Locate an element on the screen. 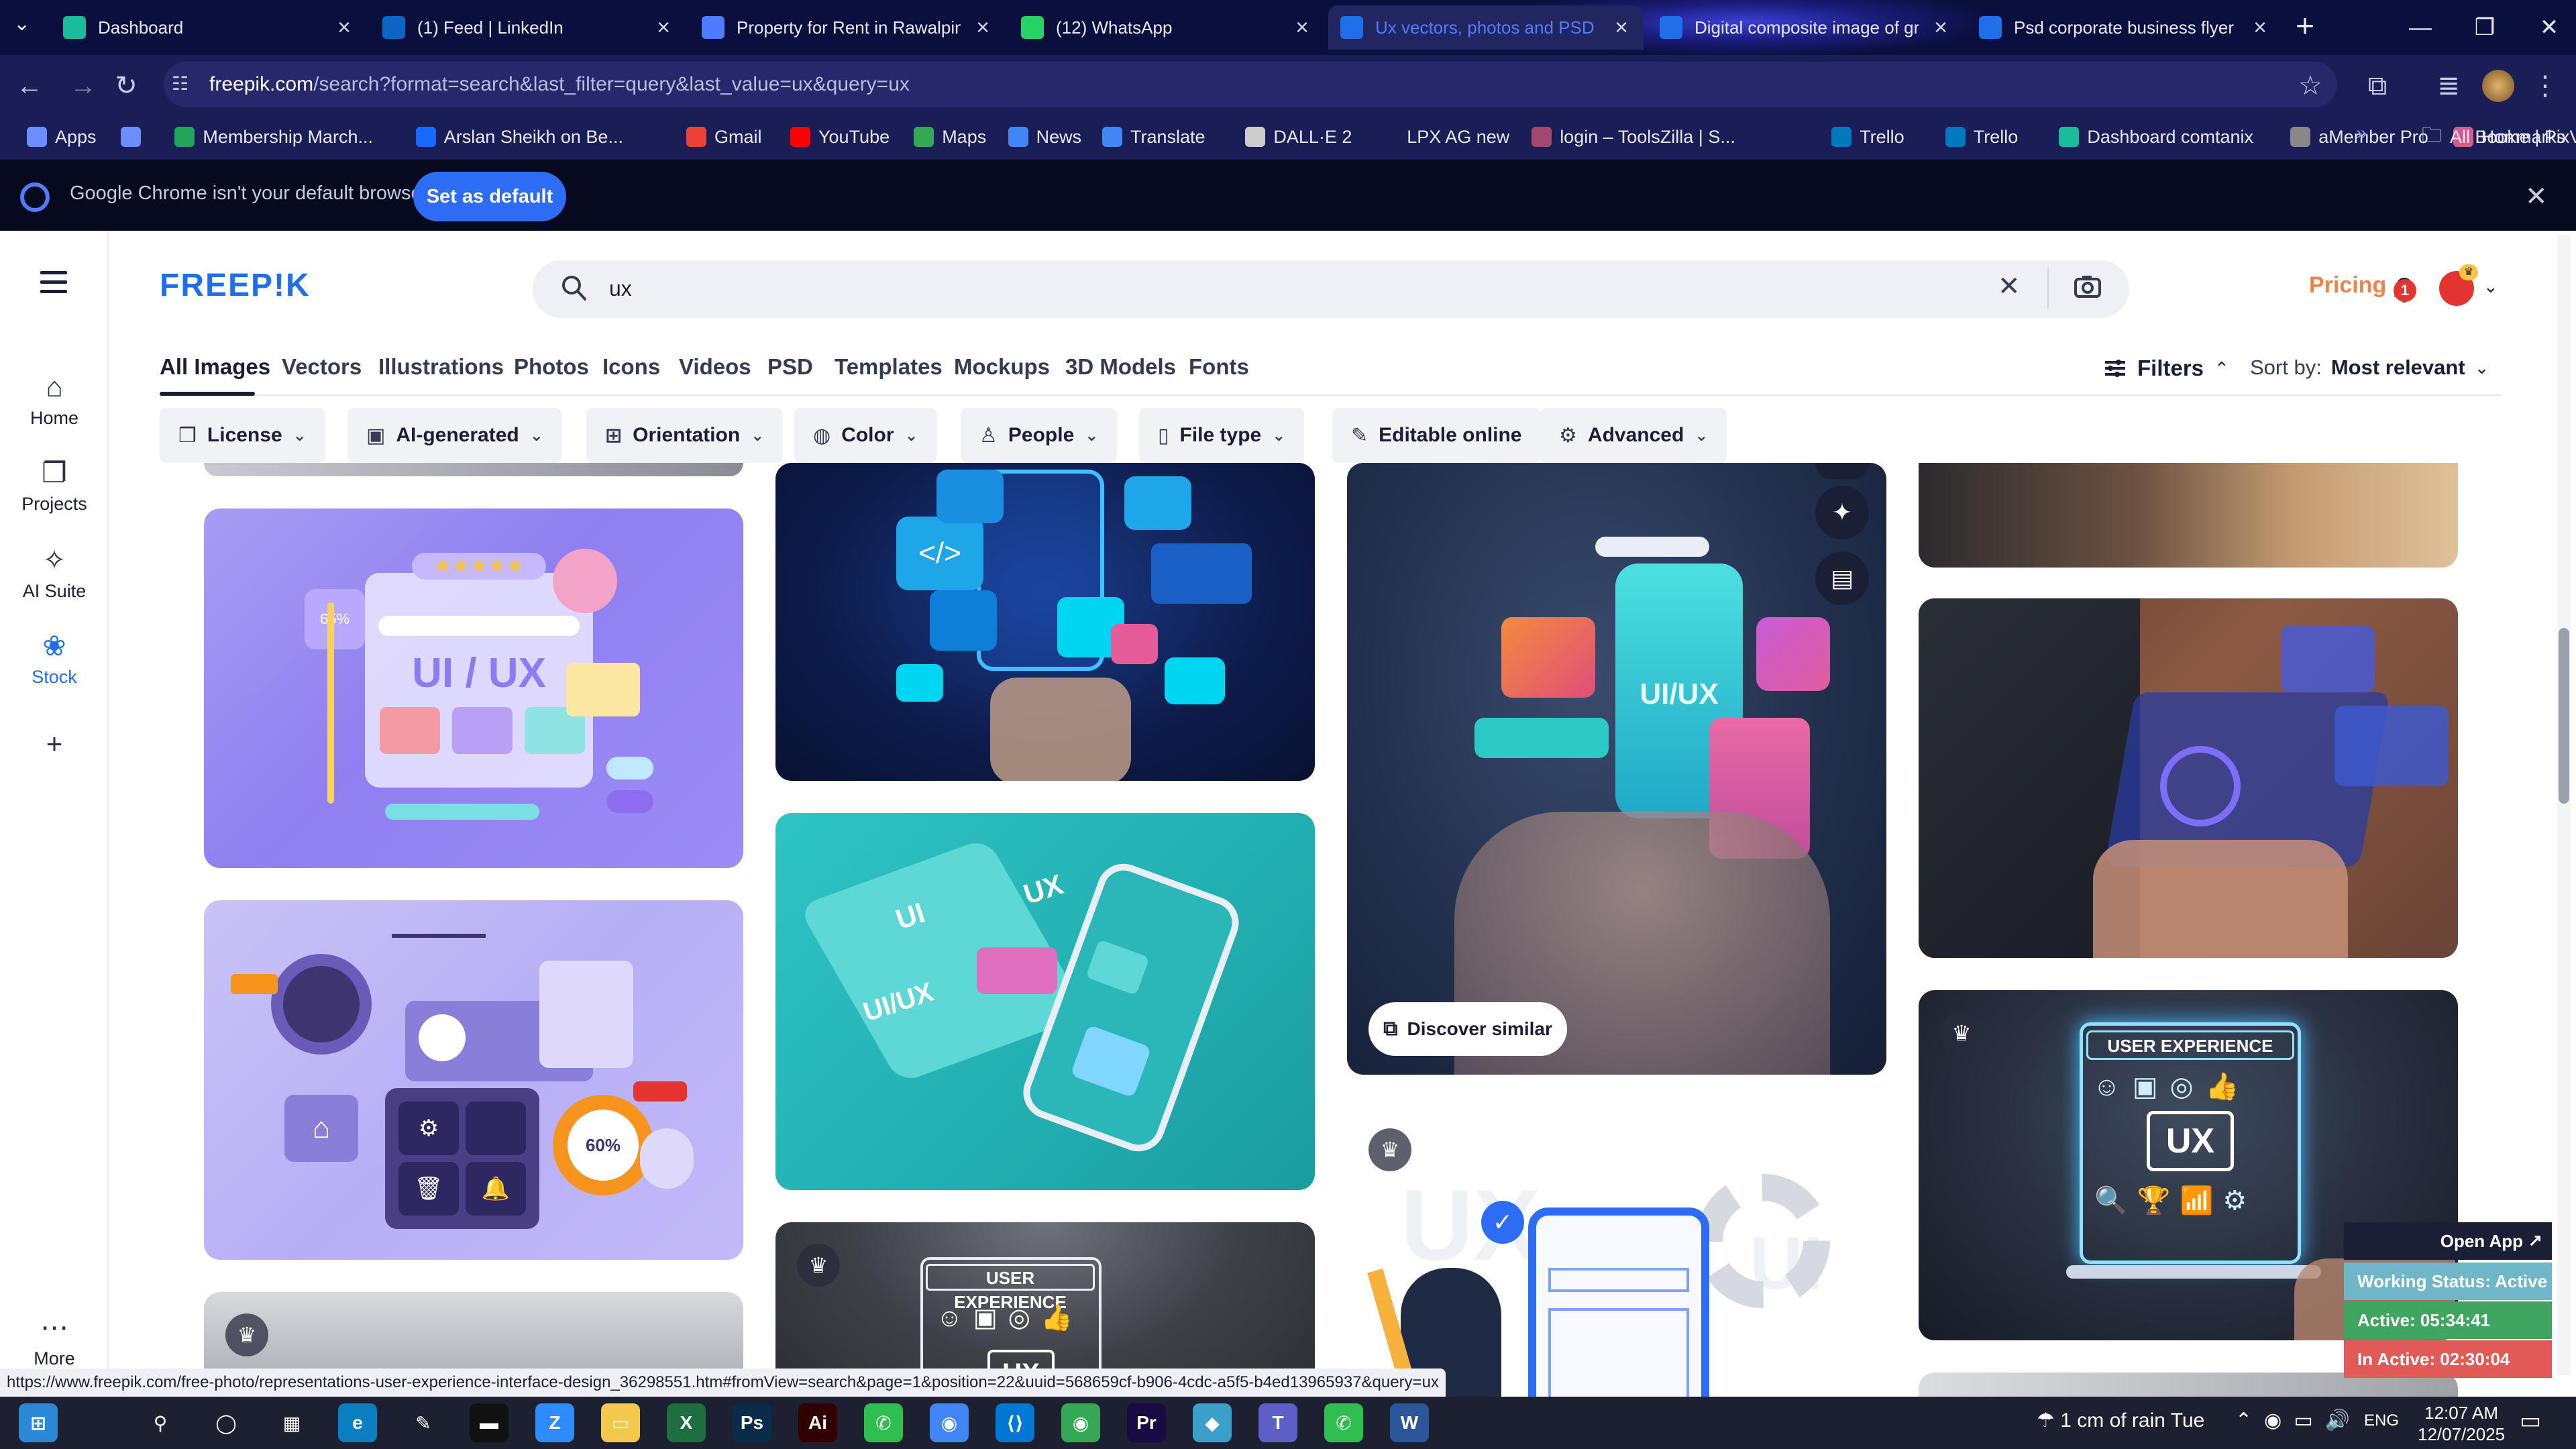 The width and height of the screenshot is (2576, 1449). taskbar-search-icon: ⚲ is located at coordinates (160, 1422).